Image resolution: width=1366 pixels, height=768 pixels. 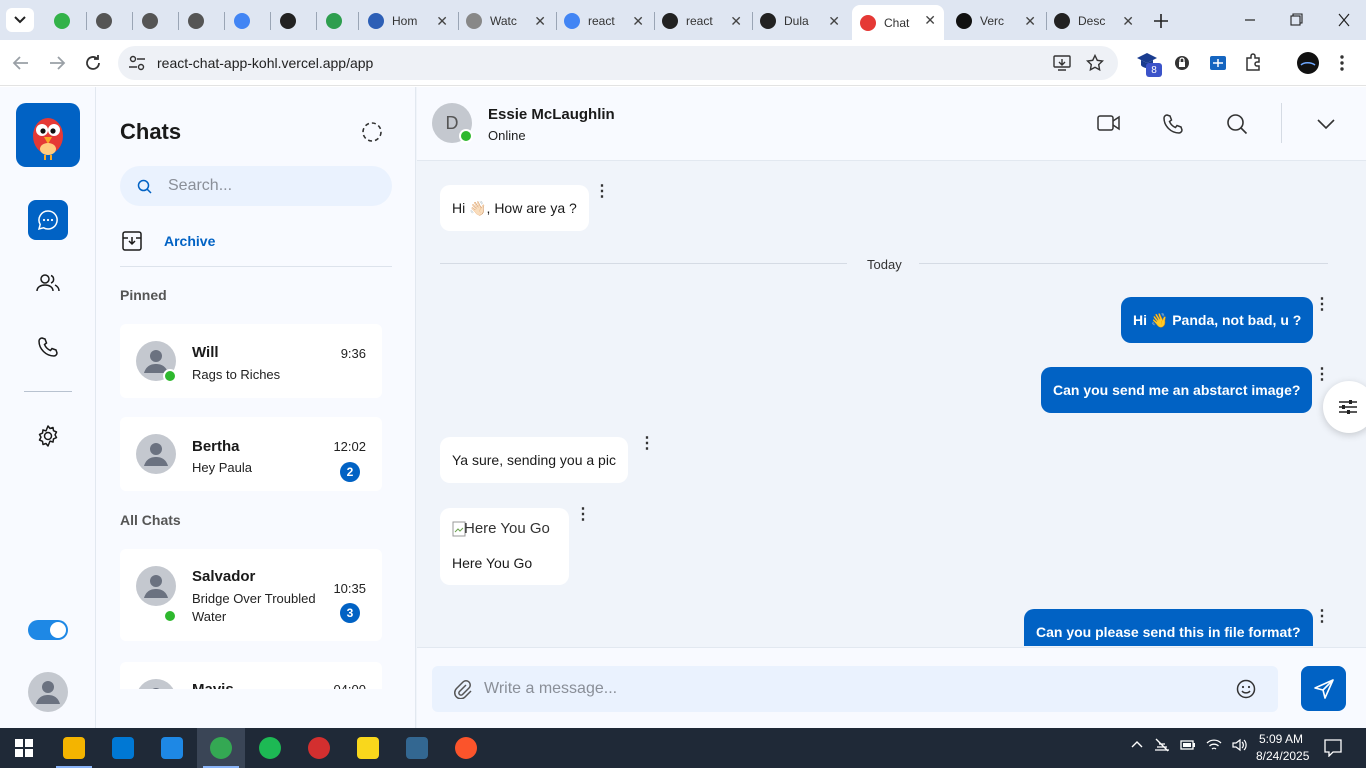 I want to click on nav-settings-button, so click(x=48, y=436).